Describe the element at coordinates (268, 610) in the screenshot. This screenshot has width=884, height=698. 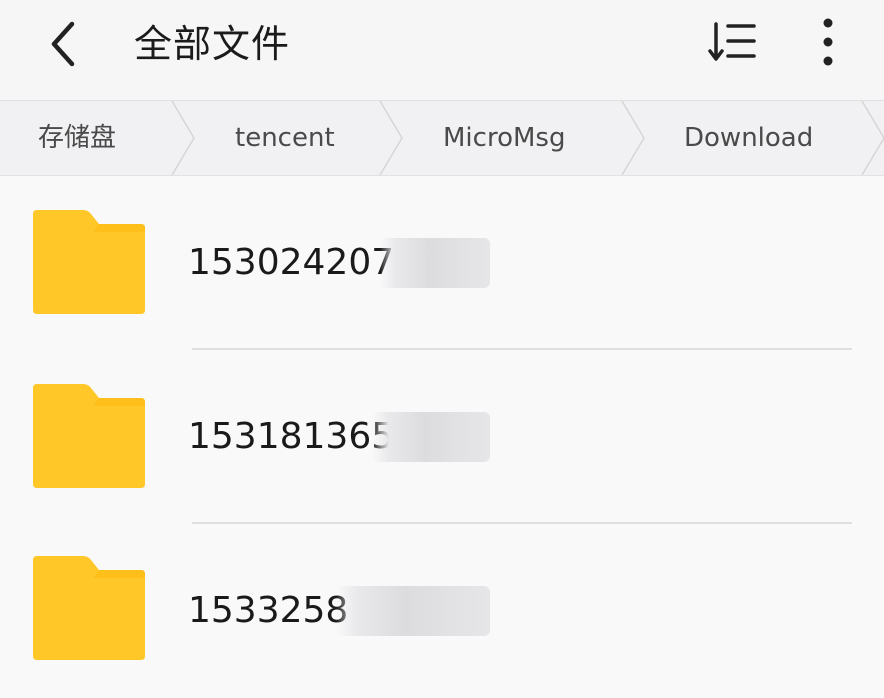
I see `file-name: 1533258` at that location.